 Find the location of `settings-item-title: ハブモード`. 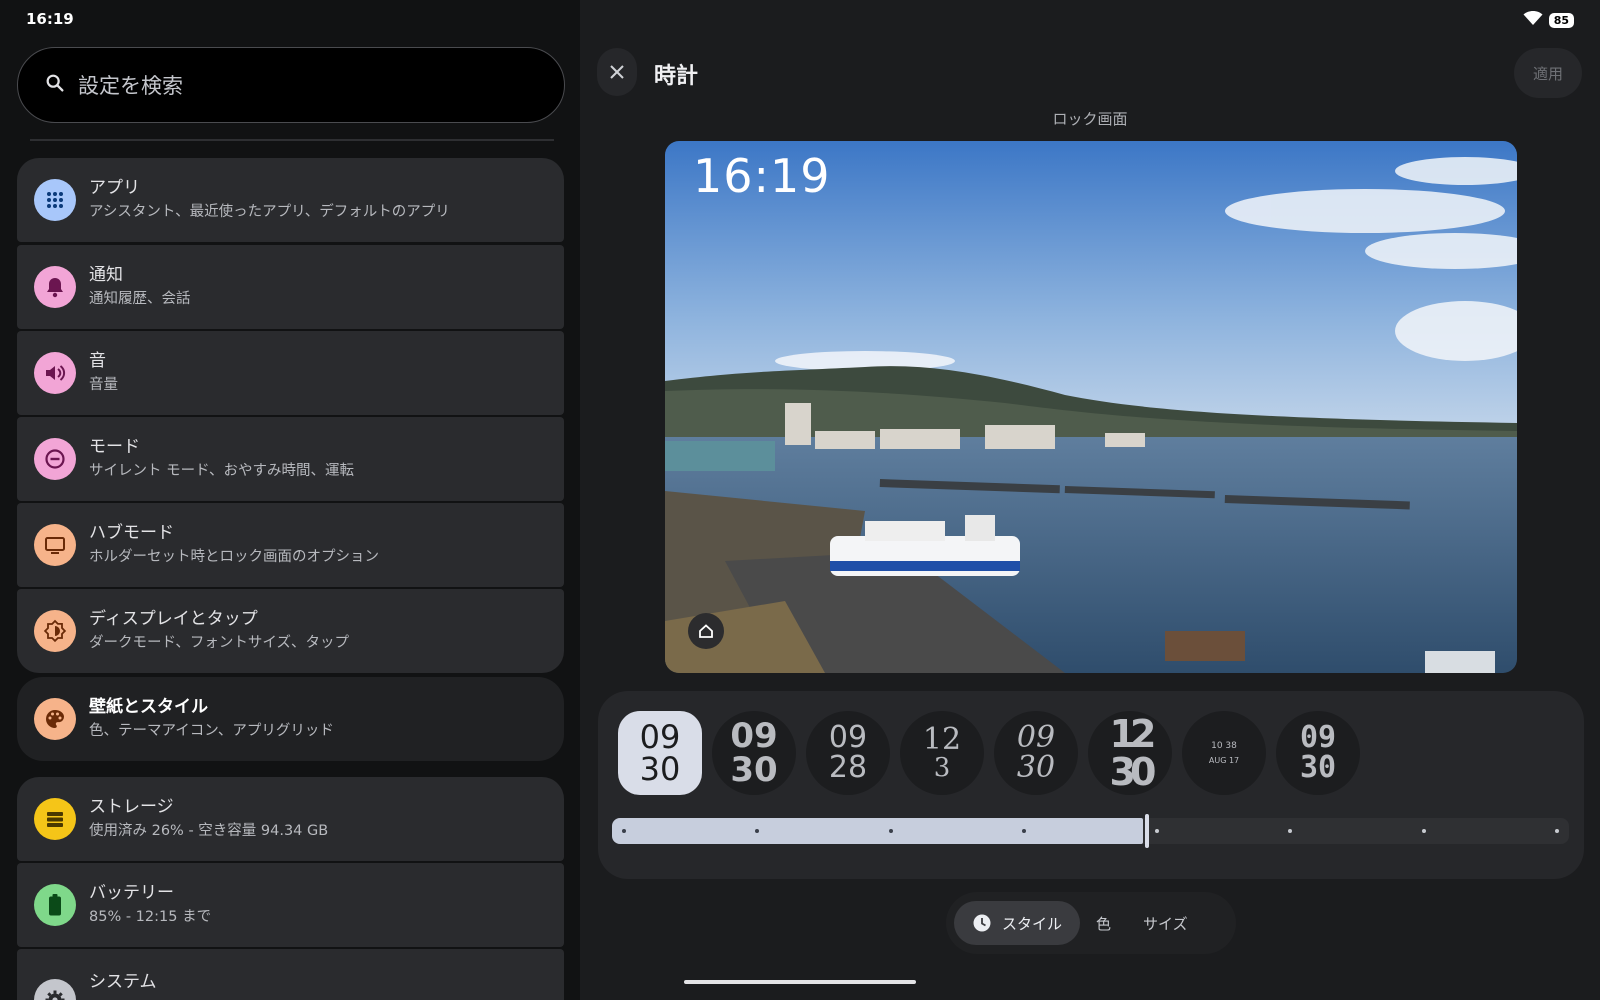

settings-item-title: ハブモード is located at coordinates (131, 533).